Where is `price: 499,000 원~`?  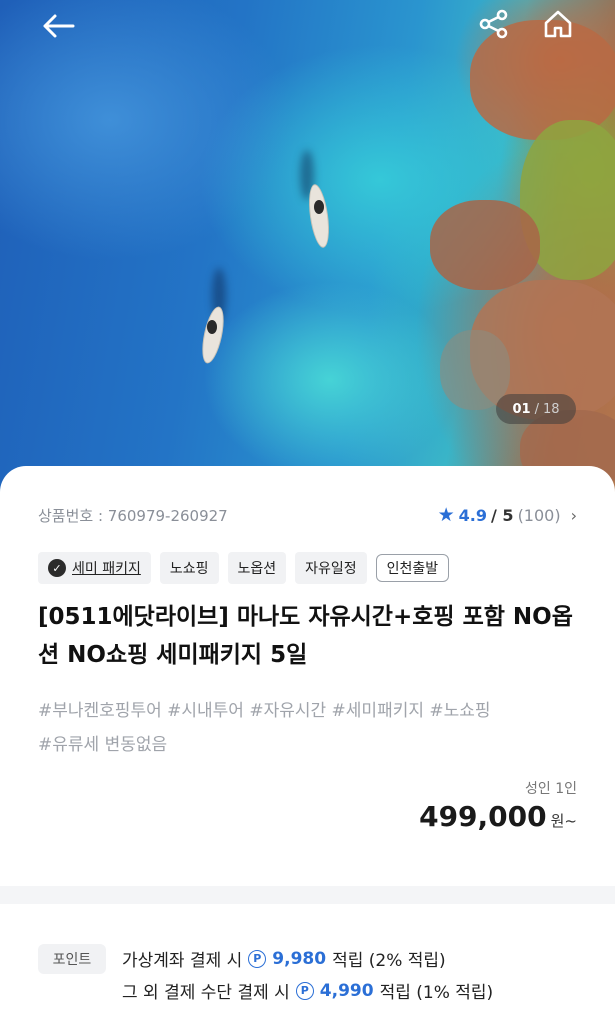 price: 499,000 원~ is located at coordinates (498, 816).